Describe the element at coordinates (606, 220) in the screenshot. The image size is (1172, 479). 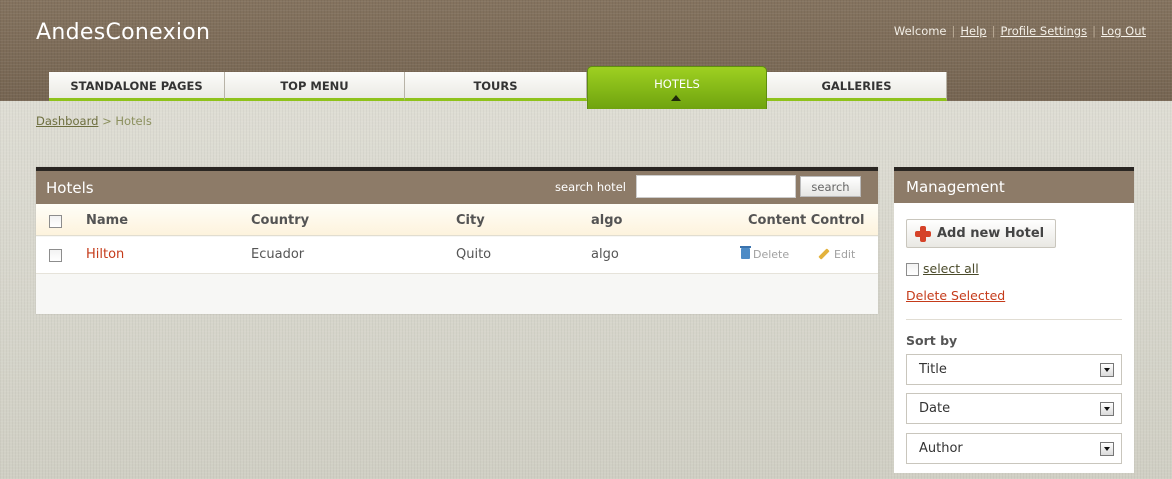
I see `column-algo: algo` at that location.